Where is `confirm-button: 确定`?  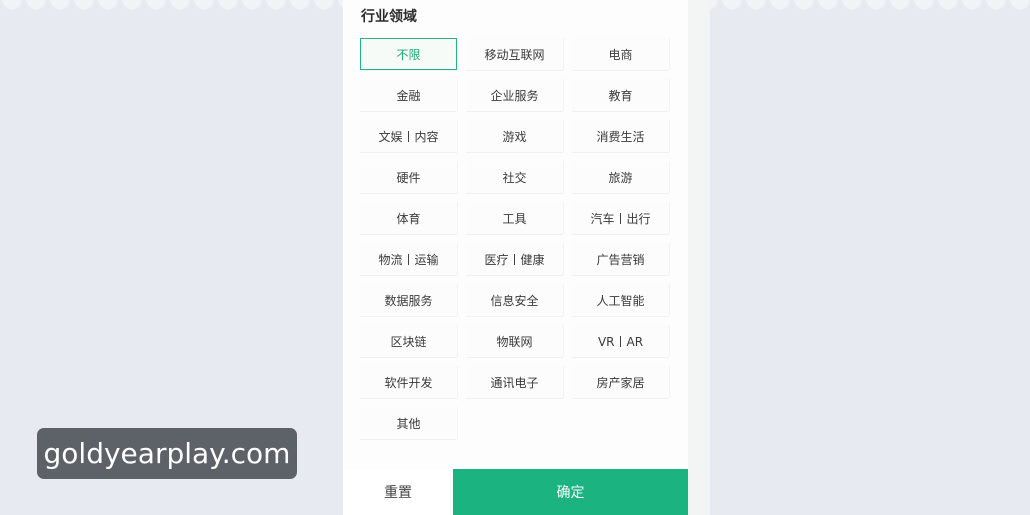 confirm-button: 确定 is located at coordinates (570, 492).